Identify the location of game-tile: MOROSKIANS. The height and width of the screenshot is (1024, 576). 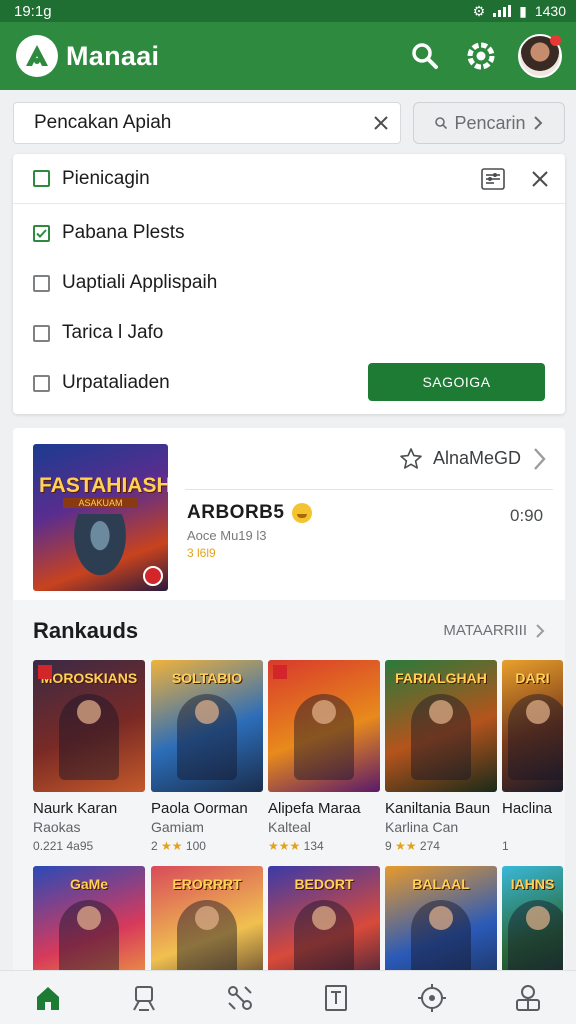
(89, 726).